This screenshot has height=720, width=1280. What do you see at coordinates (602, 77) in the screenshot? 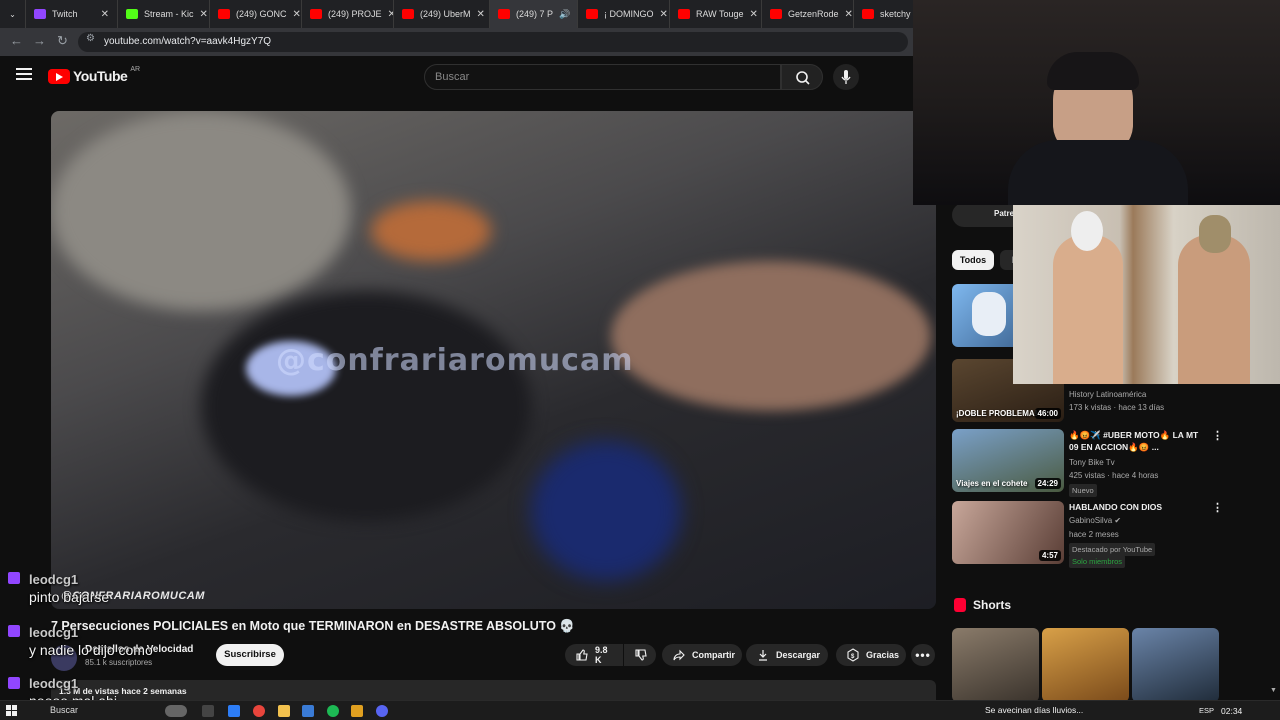
I see `search-input: Buscar` at bounding box center [602, 77].